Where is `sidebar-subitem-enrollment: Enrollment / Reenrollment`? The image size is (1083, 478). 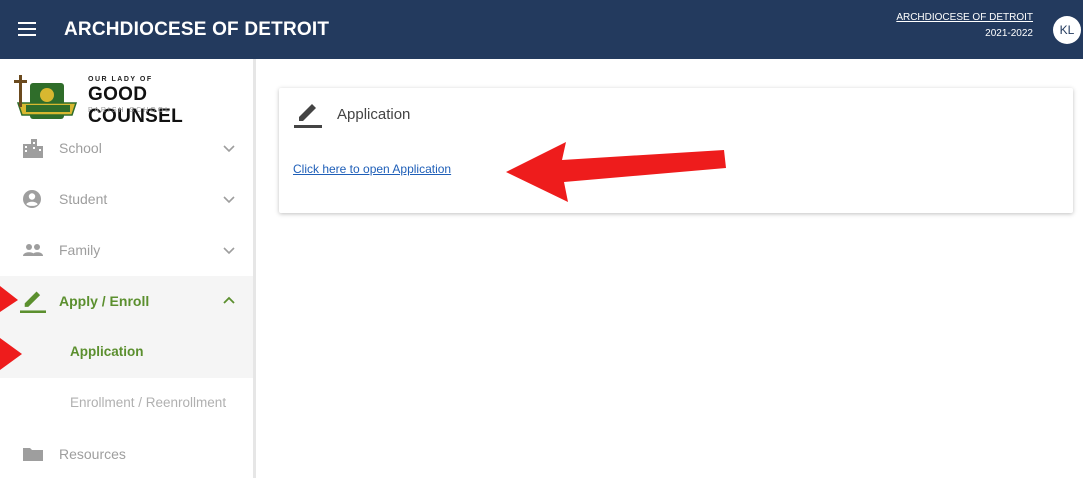 sidebar-subitem-enrollment: Enrollment / Reenrollment is located at coordinates (126, 403).